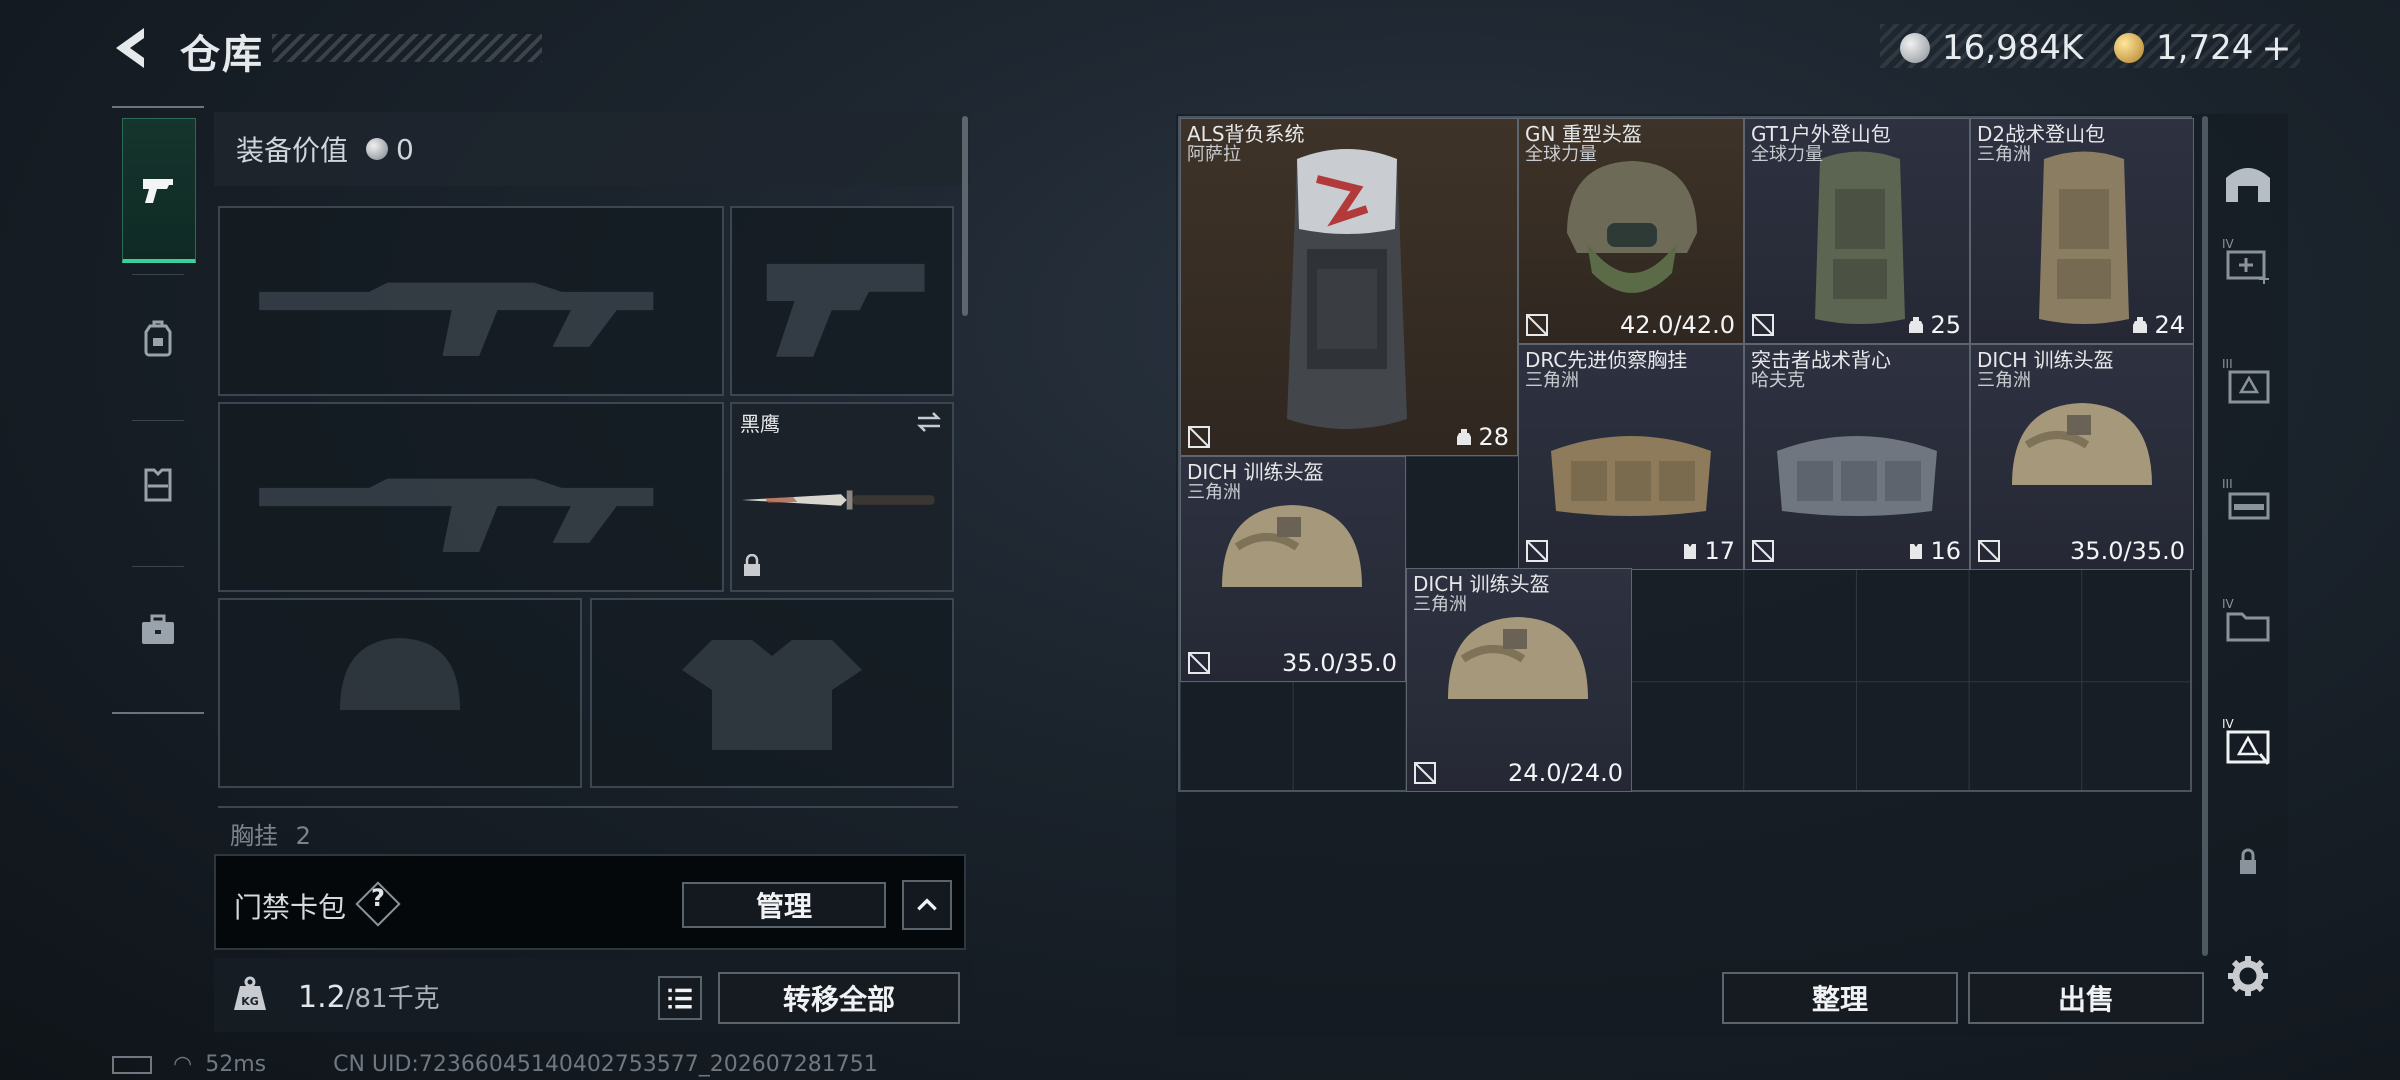 The height and width of the screenshot is (1080, 2400). I want to click on pistol-slot, so click(842, 301).